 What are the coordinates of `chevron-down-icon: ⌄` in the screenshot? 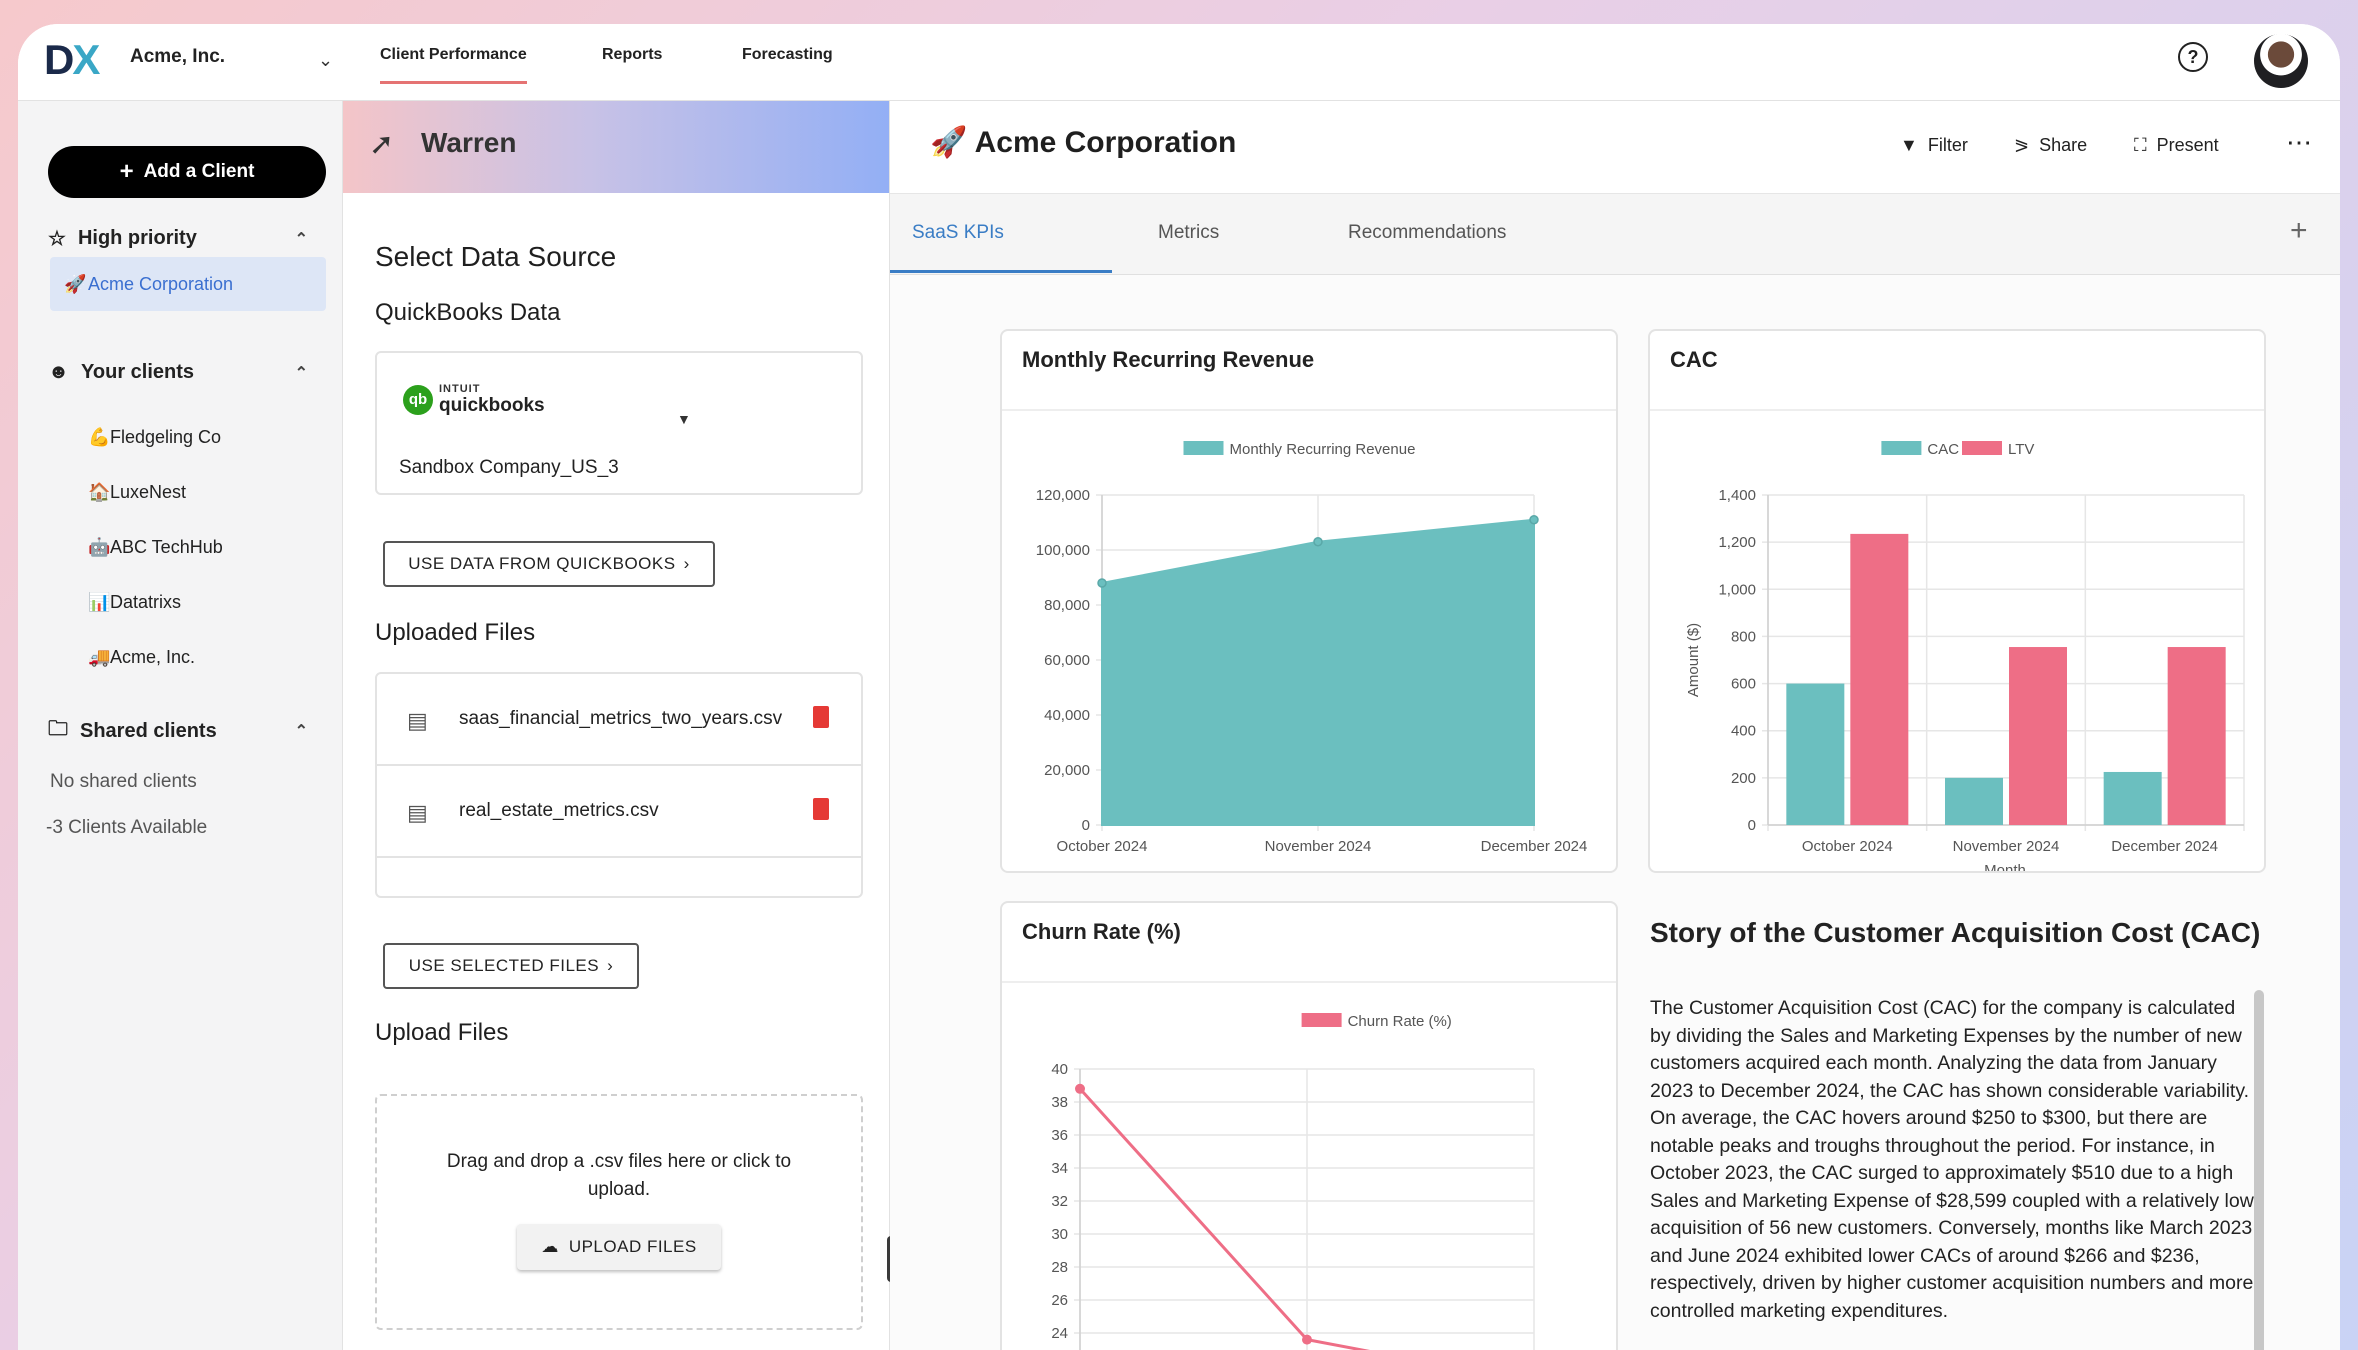 It's located at (325, 60).